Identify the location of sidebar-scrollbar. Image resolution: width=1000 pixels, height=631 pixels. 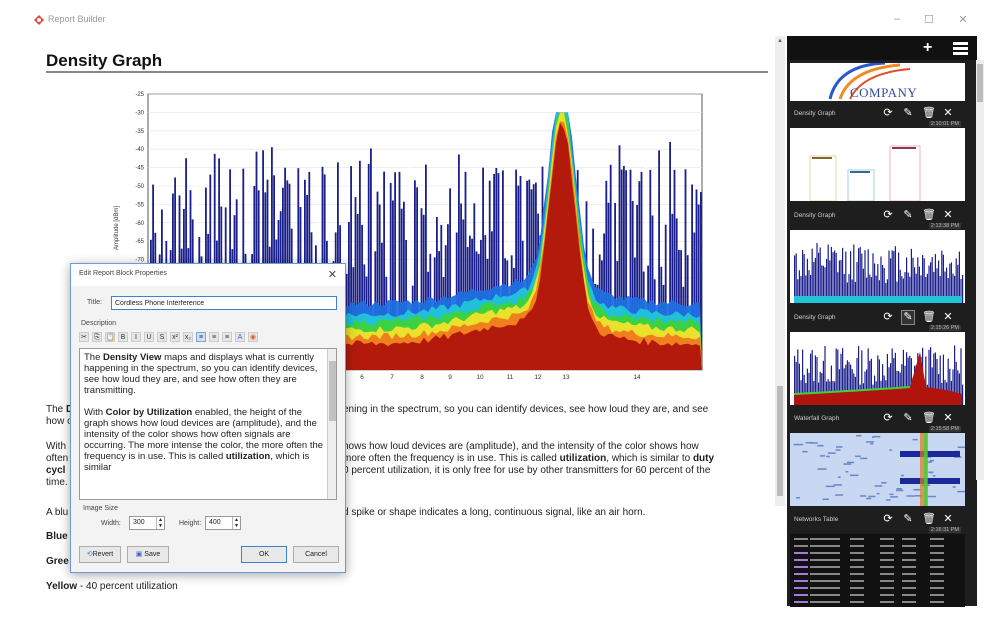
(980, 270).